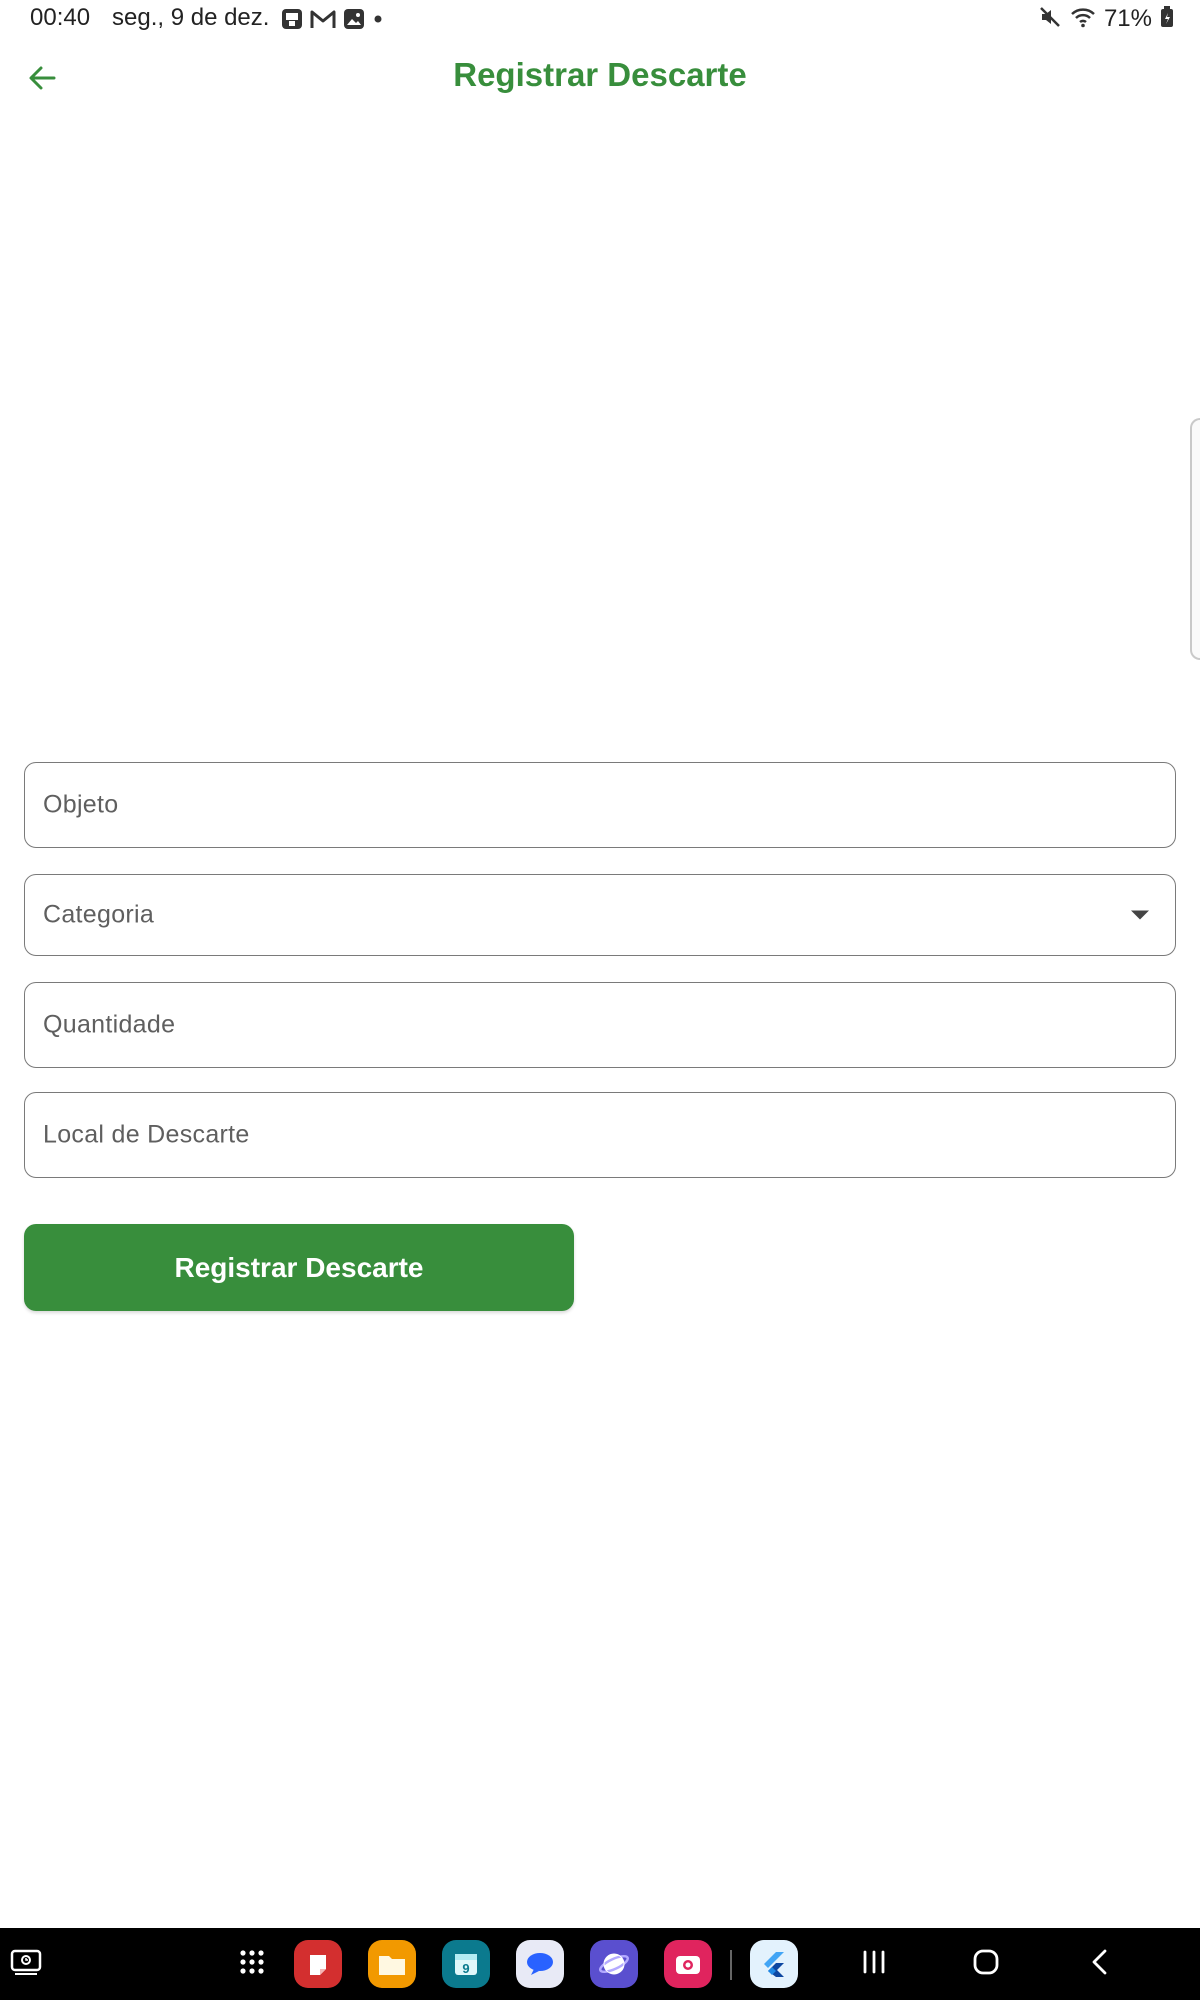  I want to click on internet-app-button, so click(614, 1964).